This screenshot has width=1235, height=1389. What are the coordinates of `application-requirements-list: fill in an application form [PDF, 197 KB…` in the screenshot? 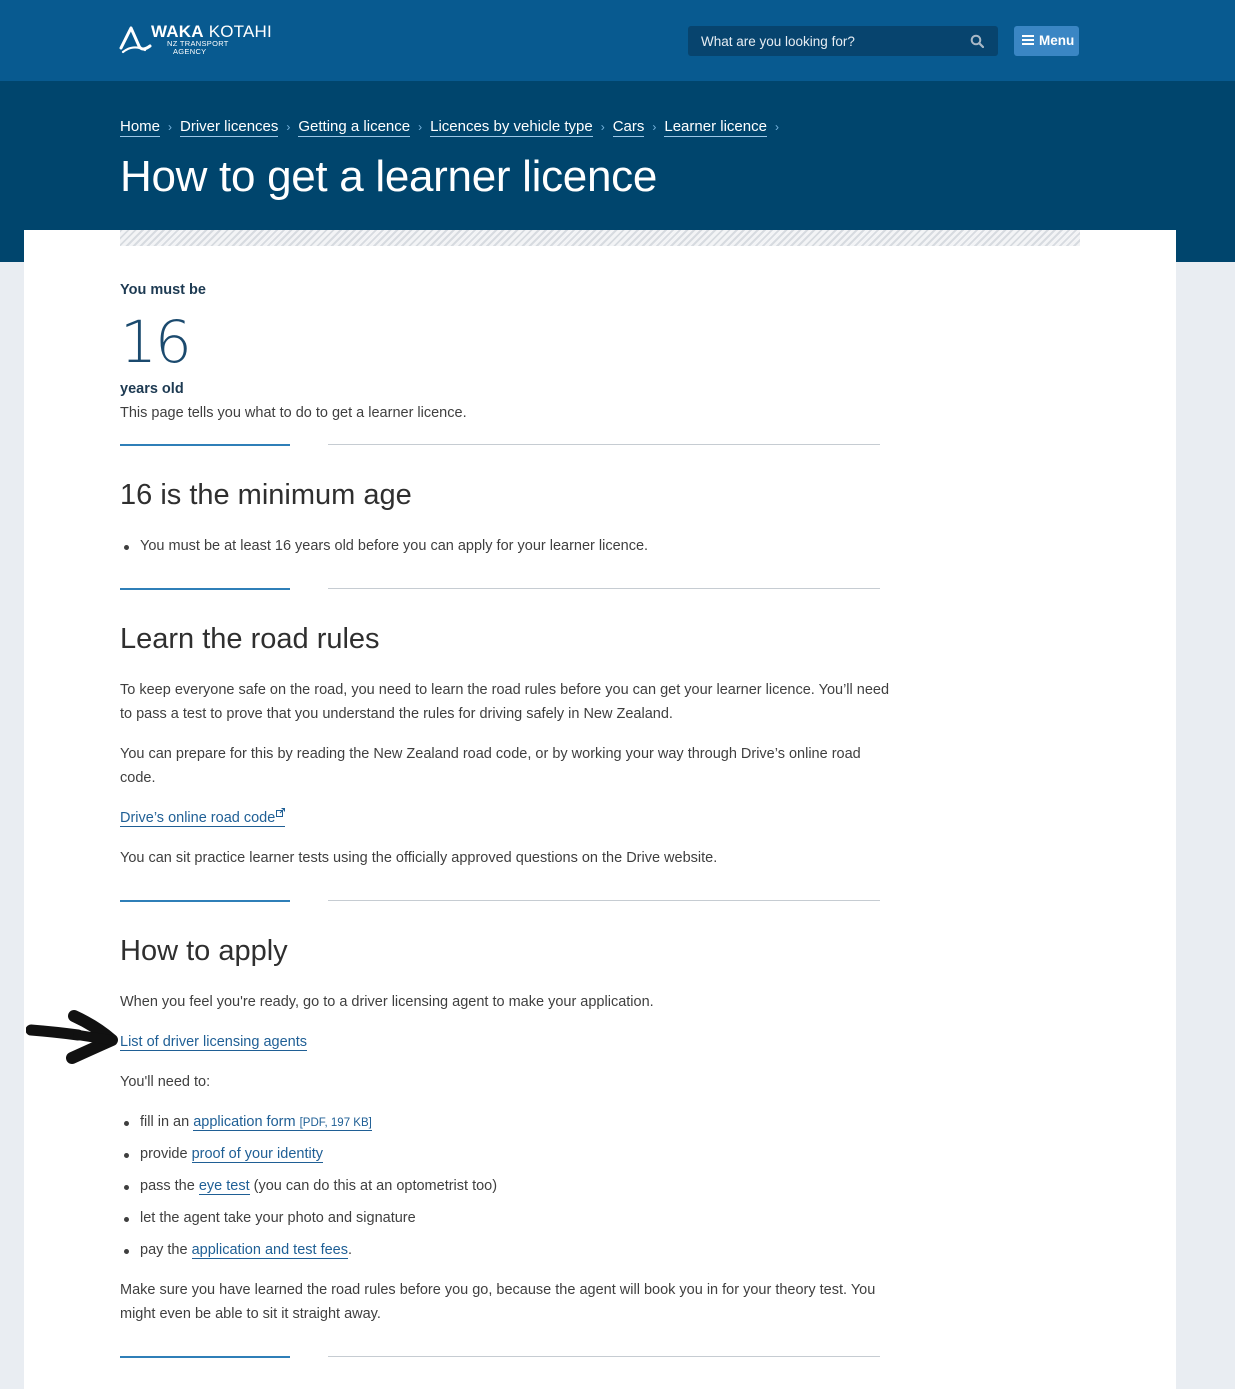 It's located at (308, 1190).